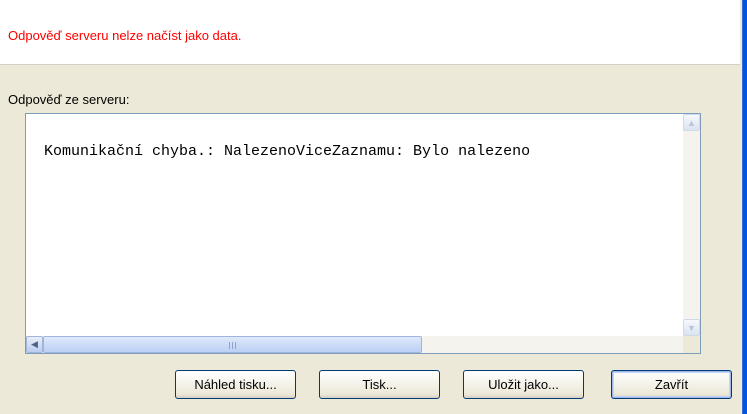 This screenshot has height=414, width=747. I want to click on arrow-down-icon: ▼, so click(691, 327).